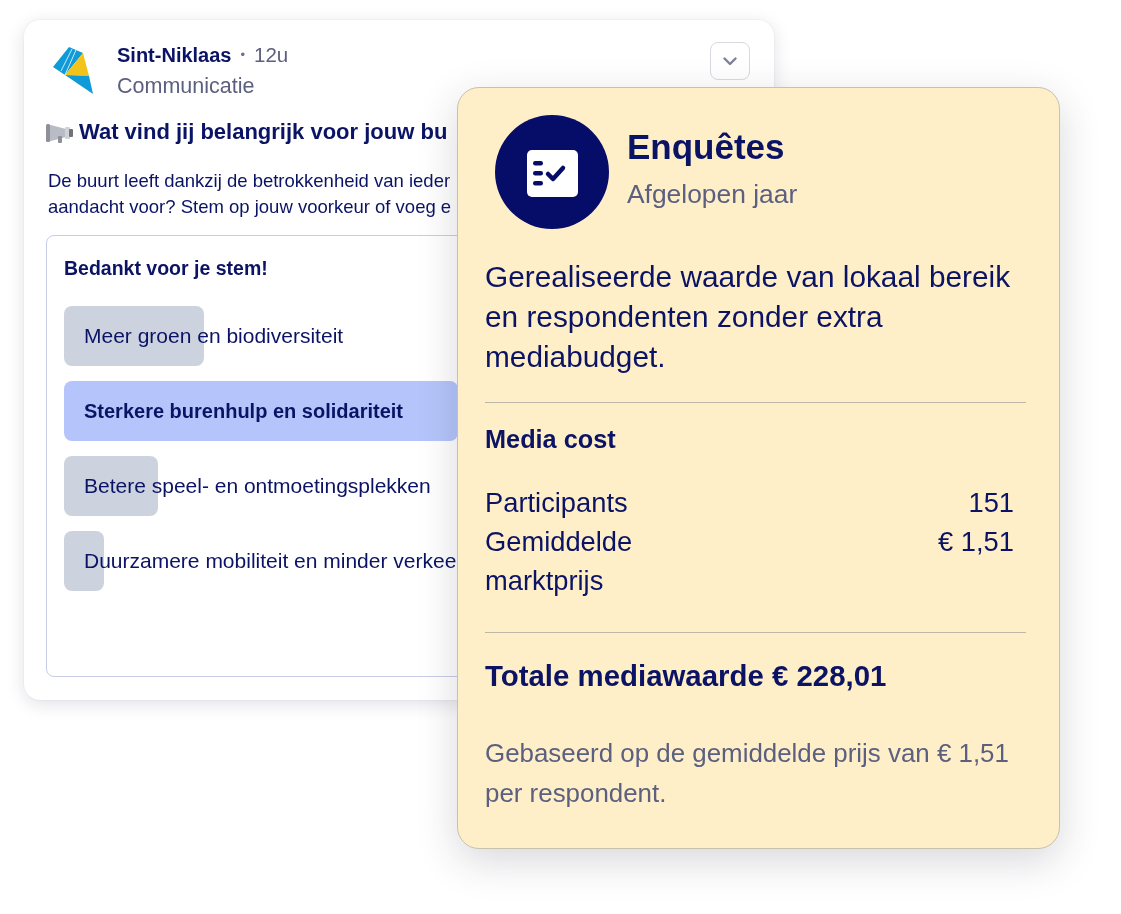  I want to click on poll-heading: Bedankt voor je stem!, so click(166, 268).